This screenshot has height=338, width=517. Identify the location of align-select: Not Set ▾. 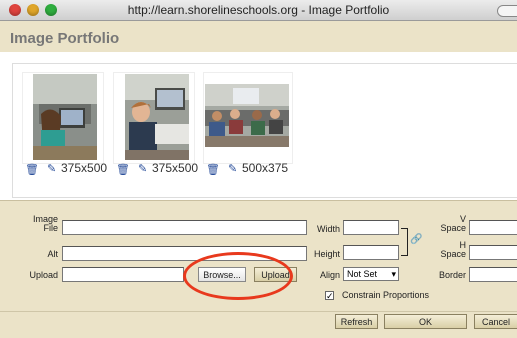
(371, 274).